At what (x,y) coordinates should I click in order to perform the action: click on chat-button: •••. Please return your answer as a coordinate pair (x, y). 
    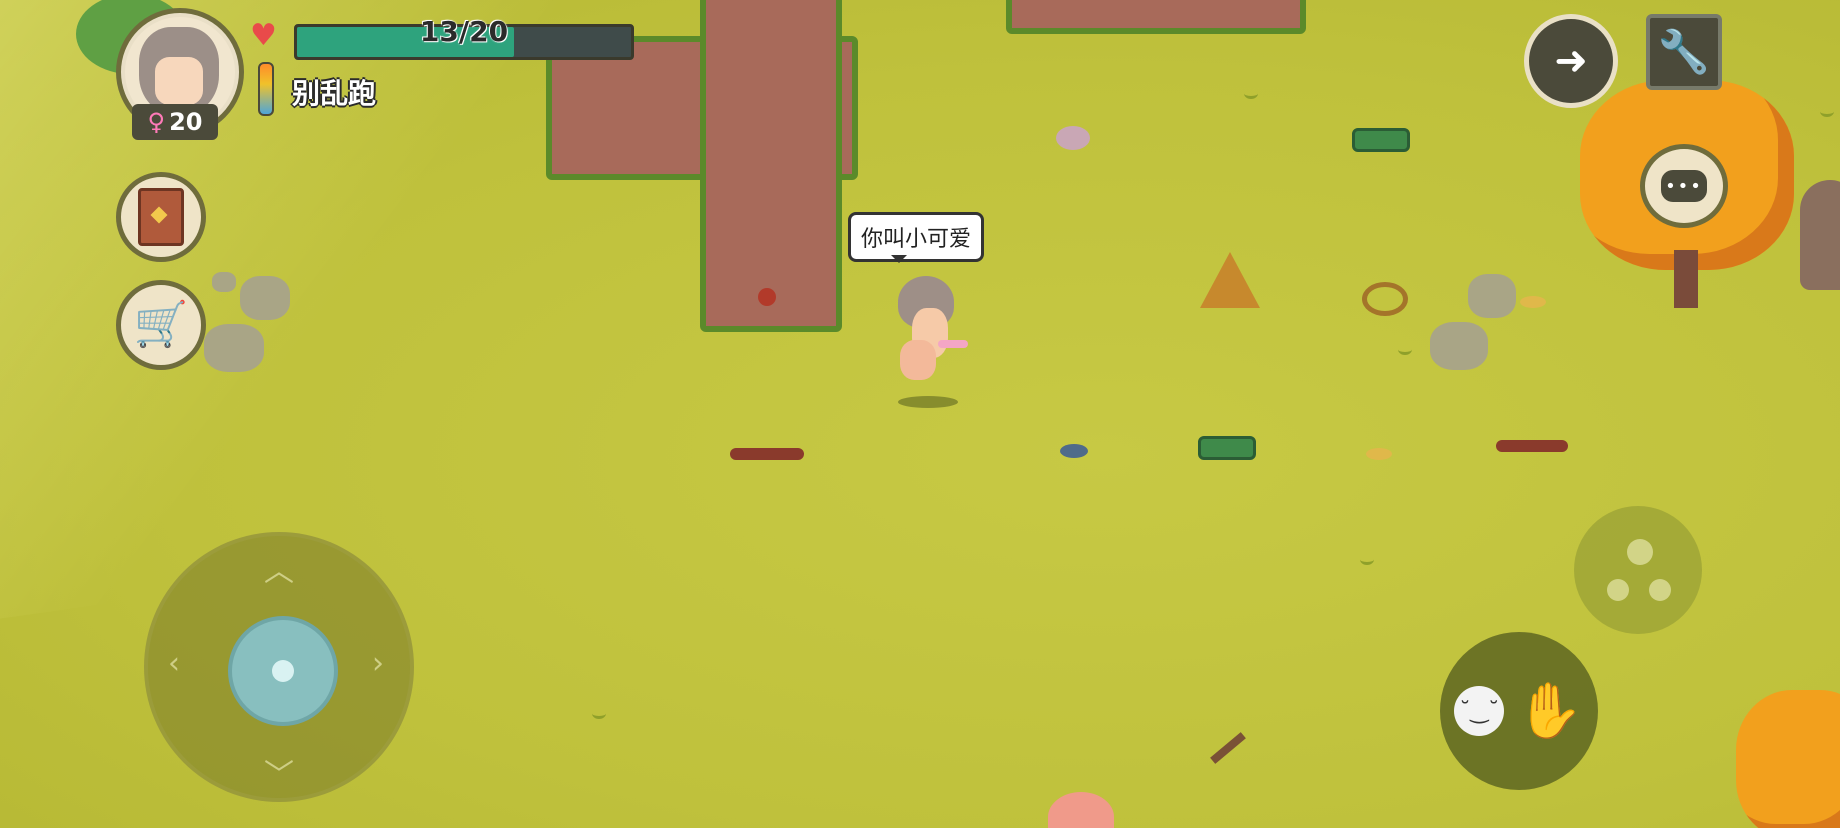
    Looking at the image, I should click on (1684, 186).